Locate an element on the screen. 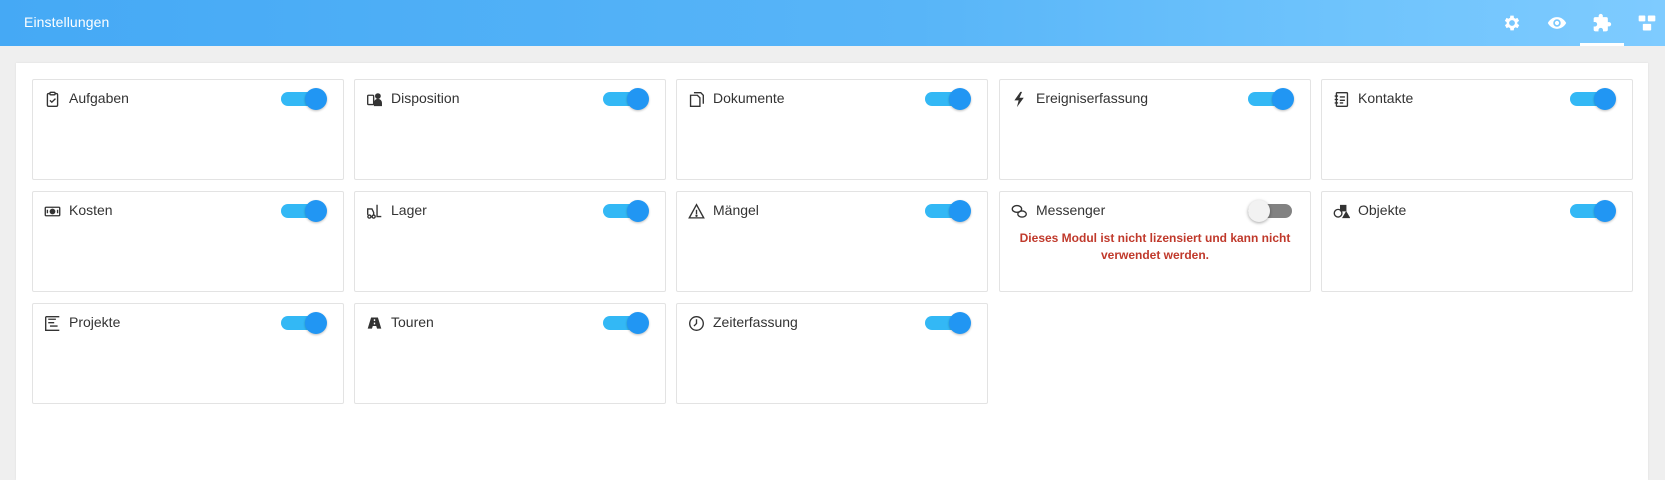 The width and height of the screenshot is (1665, 480). lightning-icon is located at coordinates (1019, 99).